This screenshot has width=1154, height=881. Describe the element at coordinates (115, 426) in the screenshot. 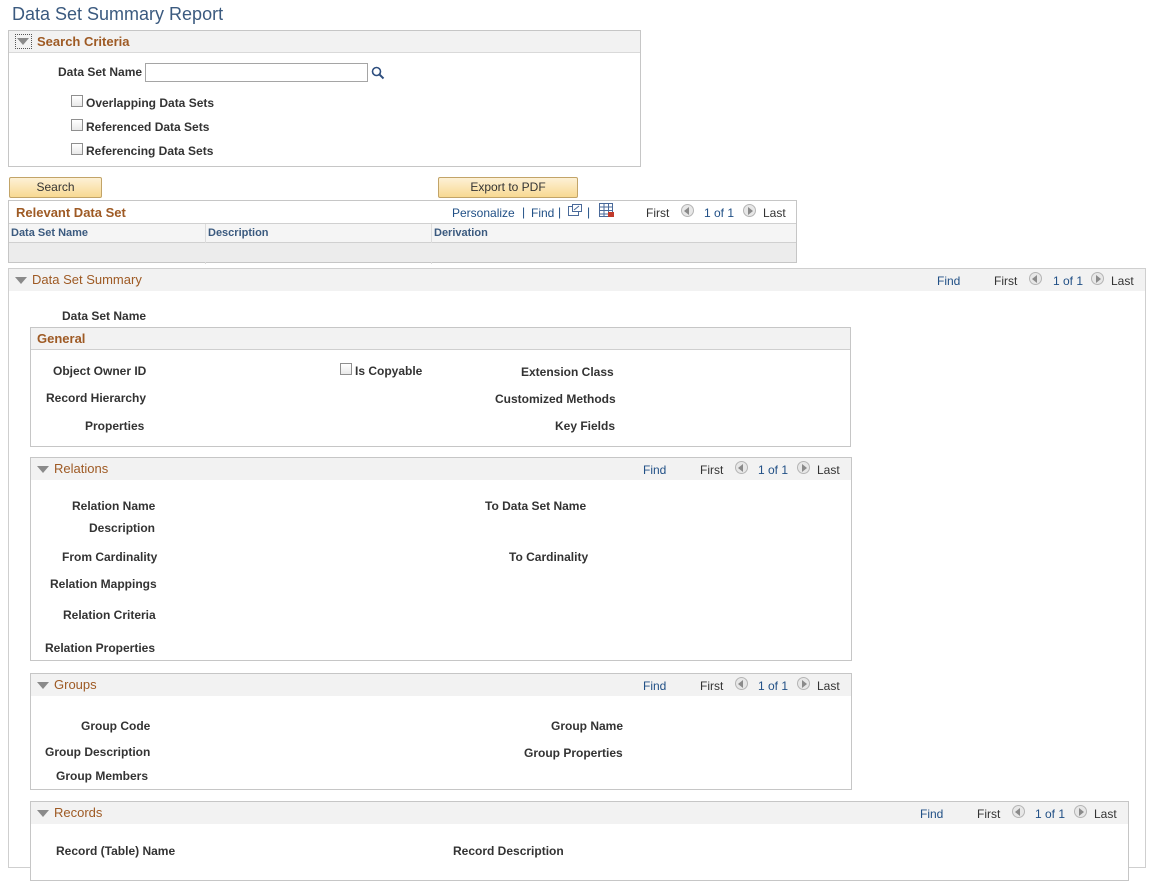

I see `properties-label: Properties` at that location.